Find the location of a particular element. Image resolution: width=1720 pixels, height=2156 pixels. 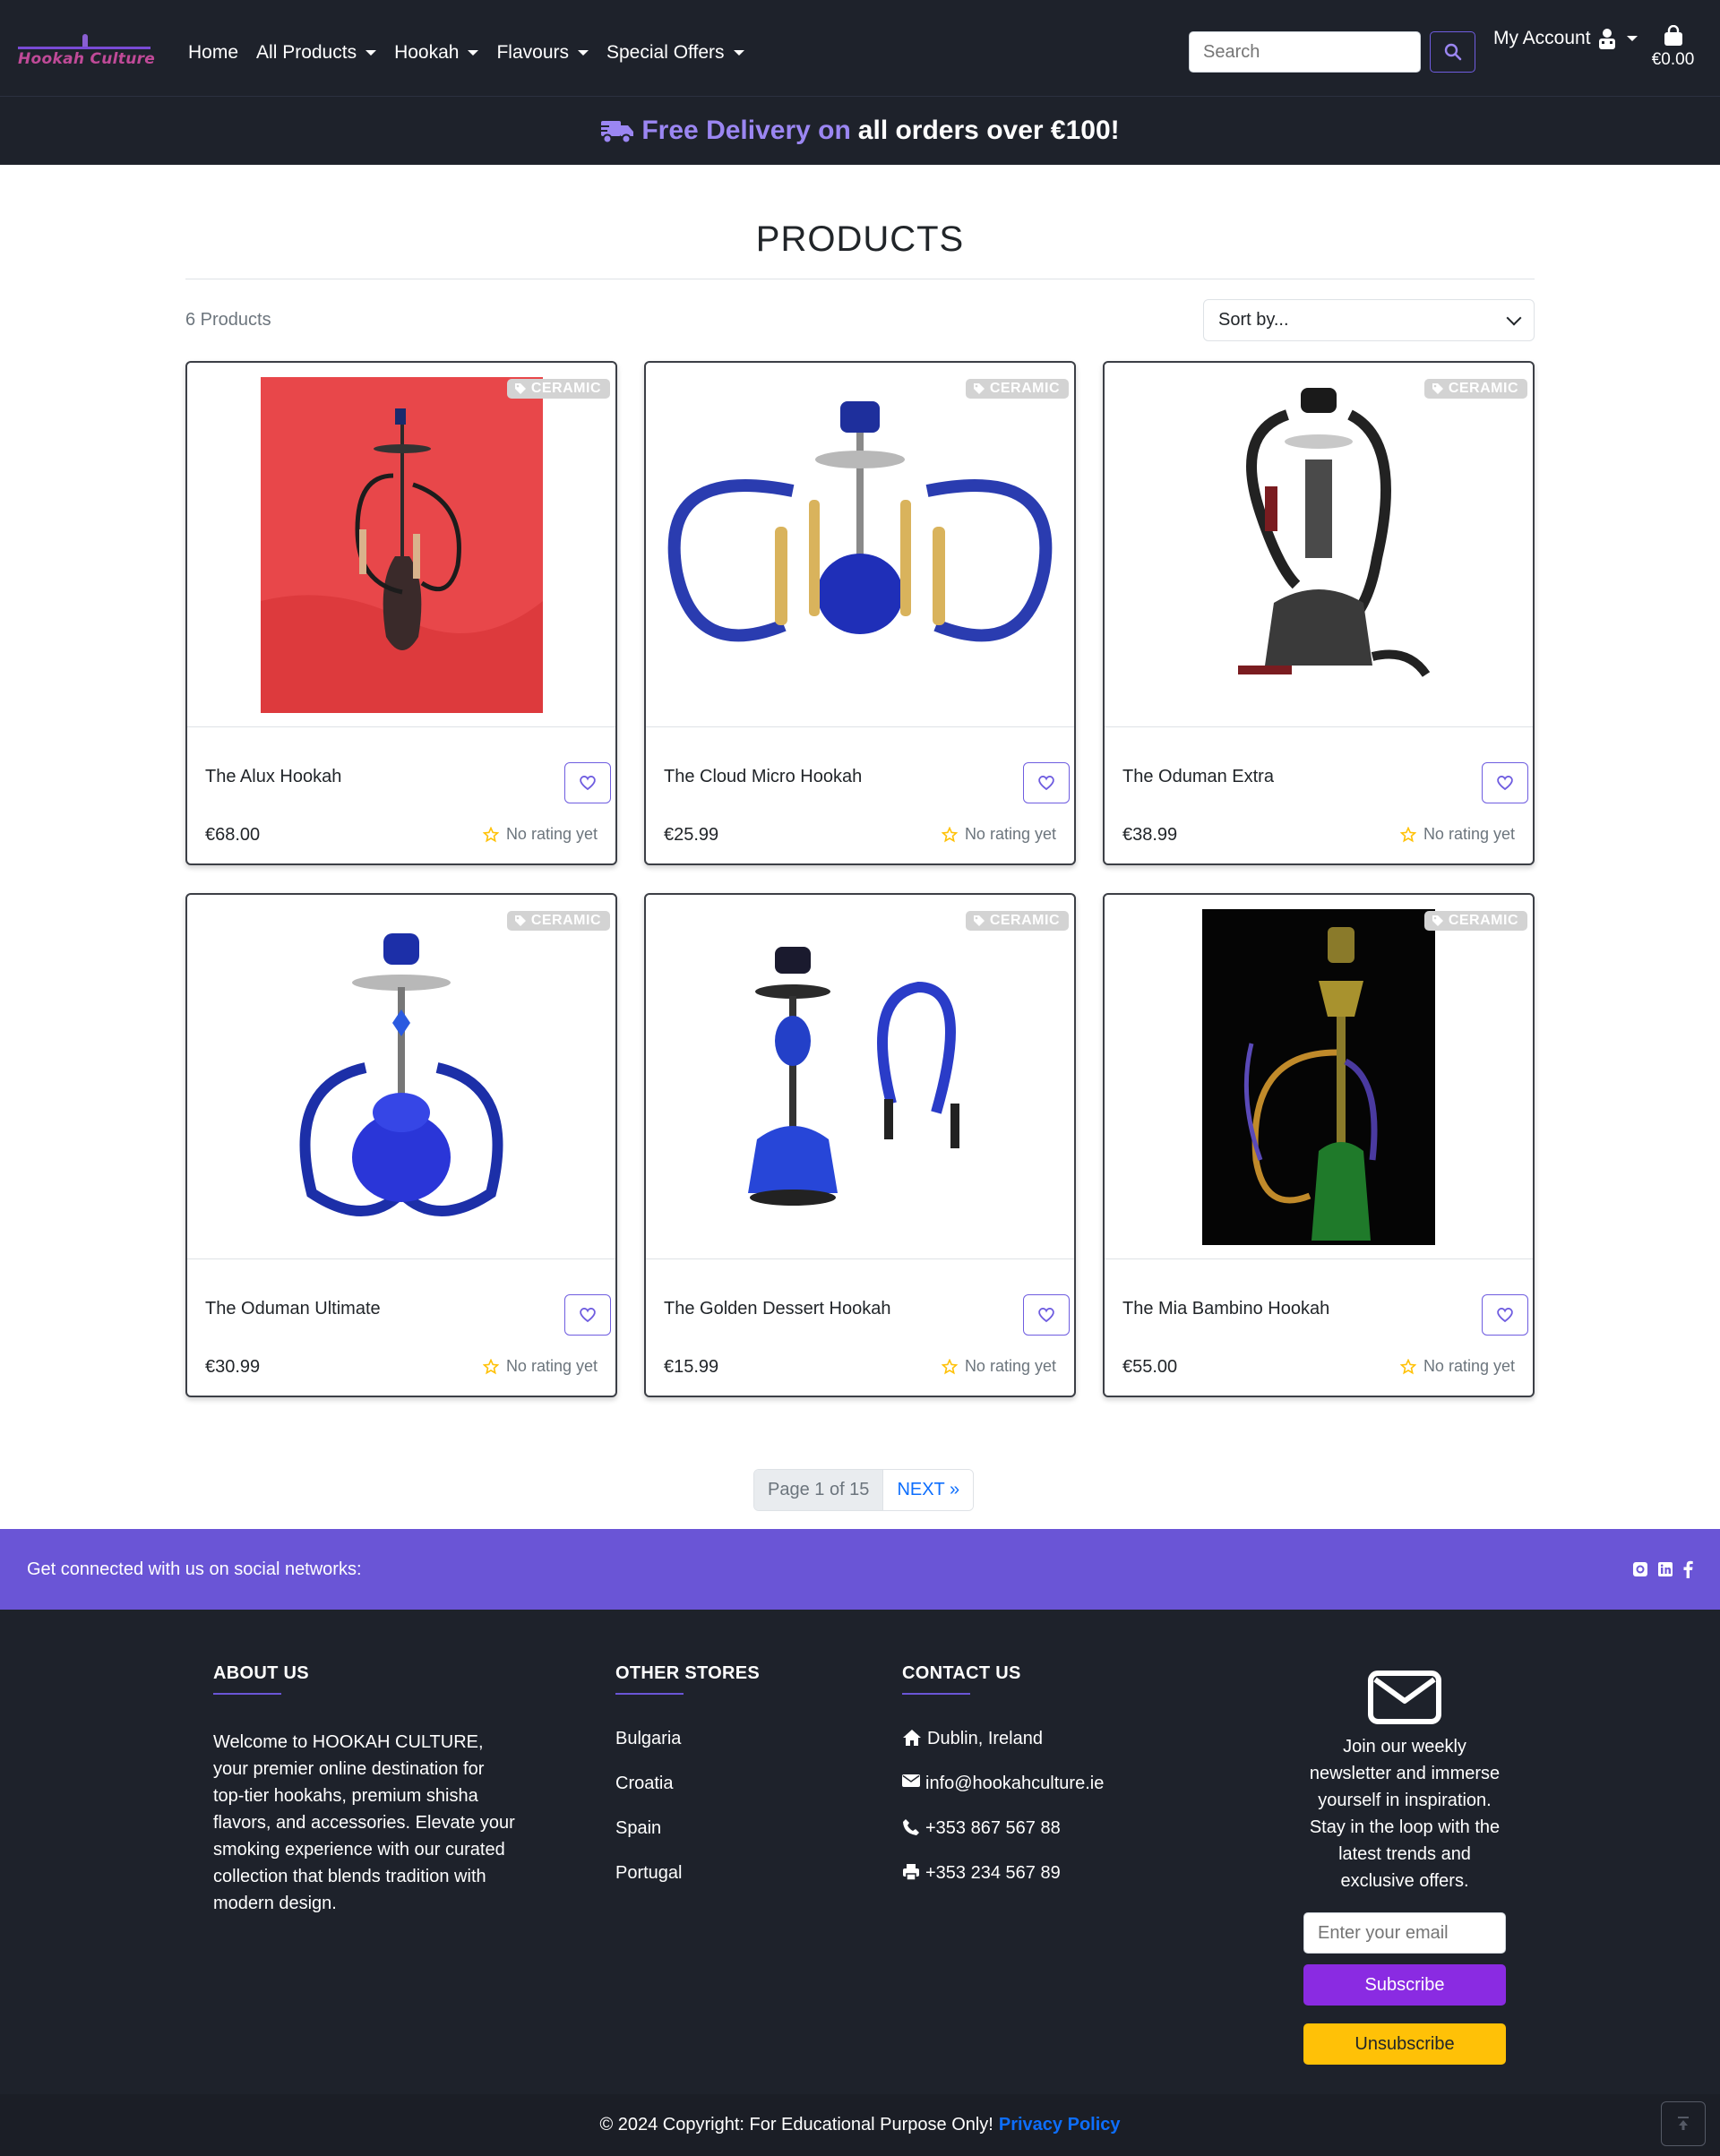

subscribe-button: Subscribe is located at coordinates (1404, 1985).